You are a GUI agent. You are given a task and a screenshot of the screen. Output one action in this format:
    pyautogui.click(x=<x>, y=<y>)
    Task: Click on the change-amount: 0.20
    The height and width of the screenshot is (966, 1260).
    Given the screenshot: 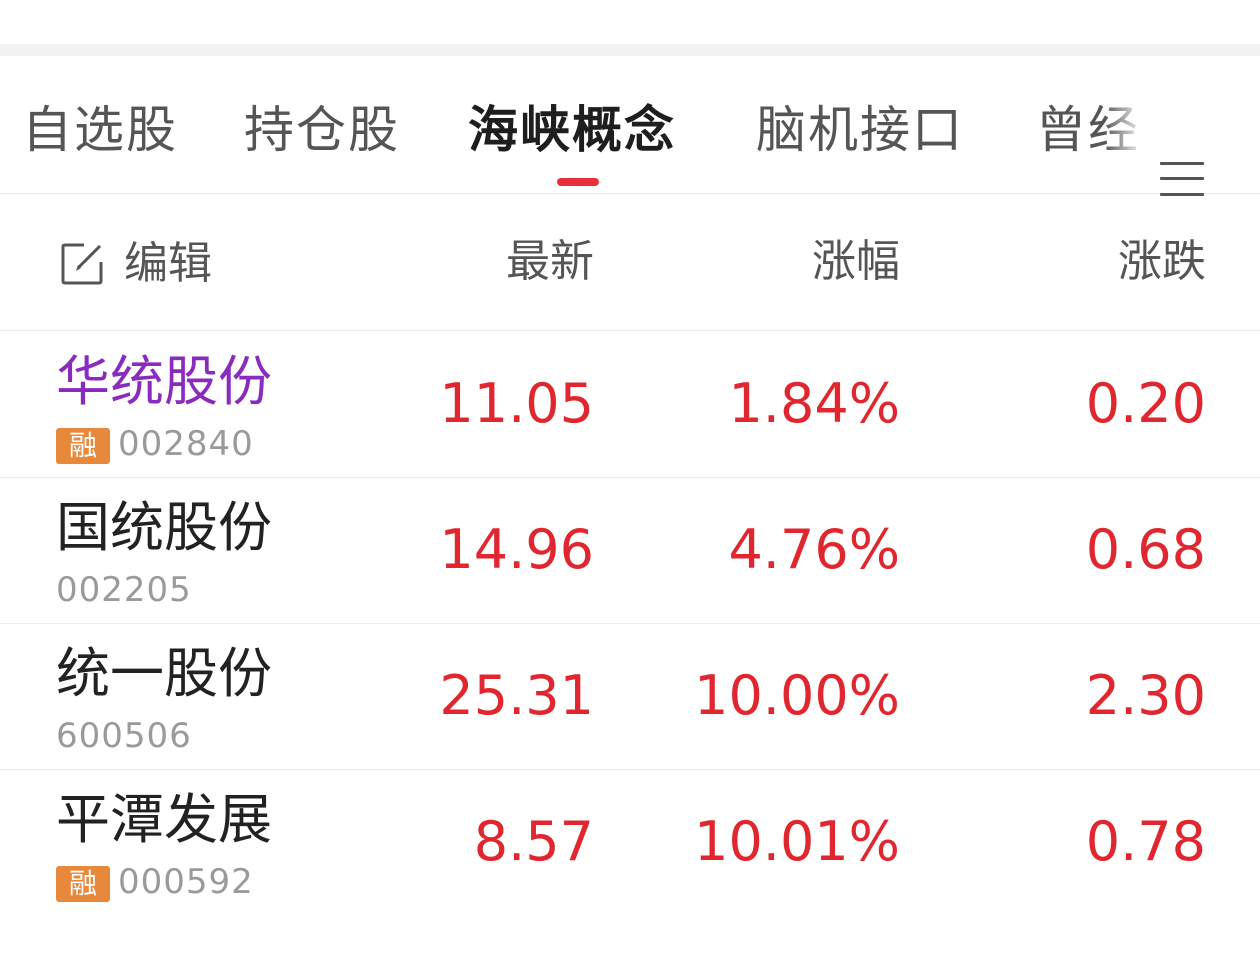 What is the action you would take?
    pyautogui.click(x=1145, y=403)
    